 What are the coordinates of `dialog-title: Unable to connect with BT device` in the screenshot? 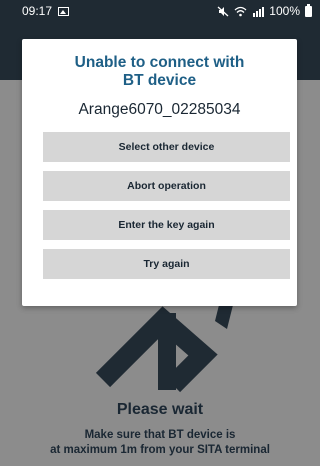 It's located at (159, 72).